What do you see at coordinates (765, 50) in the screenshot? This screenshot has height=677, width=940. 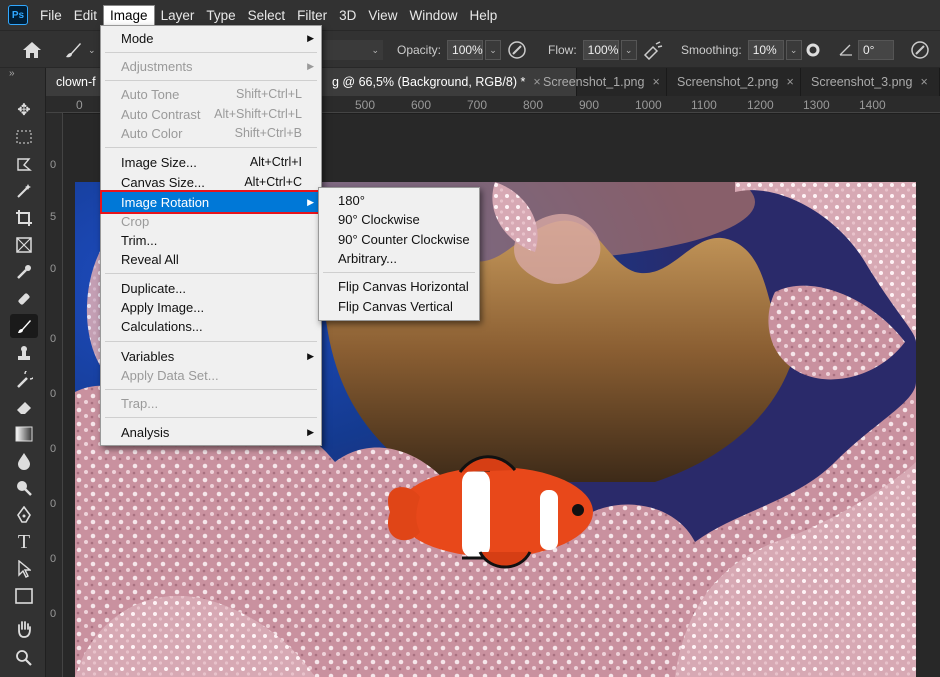 I see `smoothing-input: 10%` at bounding box center [765, 50].